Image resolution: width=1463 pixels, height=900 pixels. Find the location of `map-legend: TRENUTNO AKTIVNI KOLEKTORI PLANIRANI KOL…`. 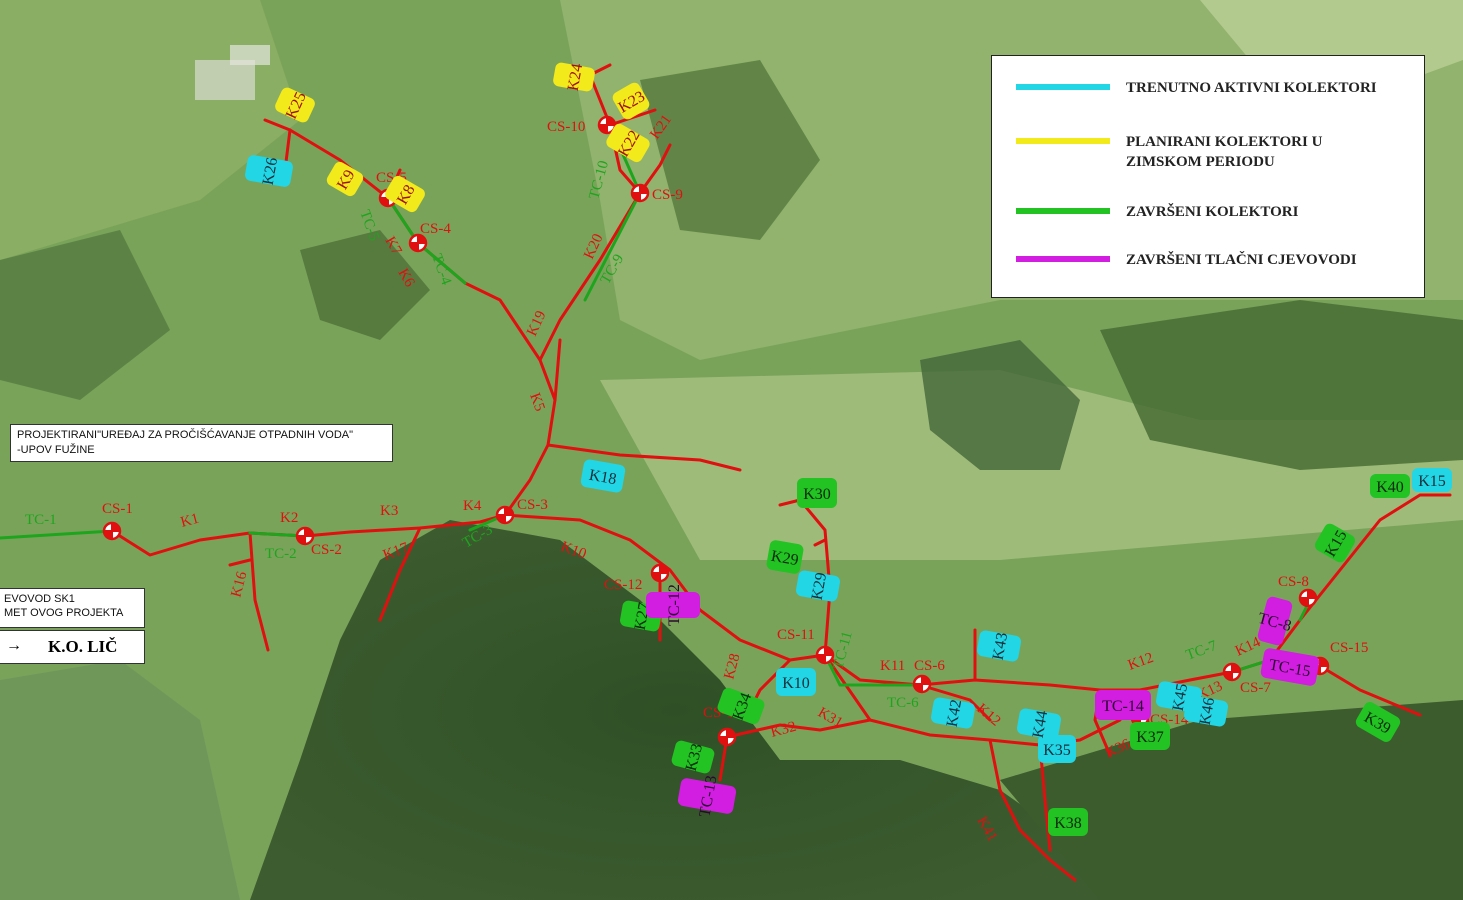

map-legend: TRENUTNO AKTIVNI KOLEKTORI PLANIRANI KOL… is located at coordinates (1208, 176).